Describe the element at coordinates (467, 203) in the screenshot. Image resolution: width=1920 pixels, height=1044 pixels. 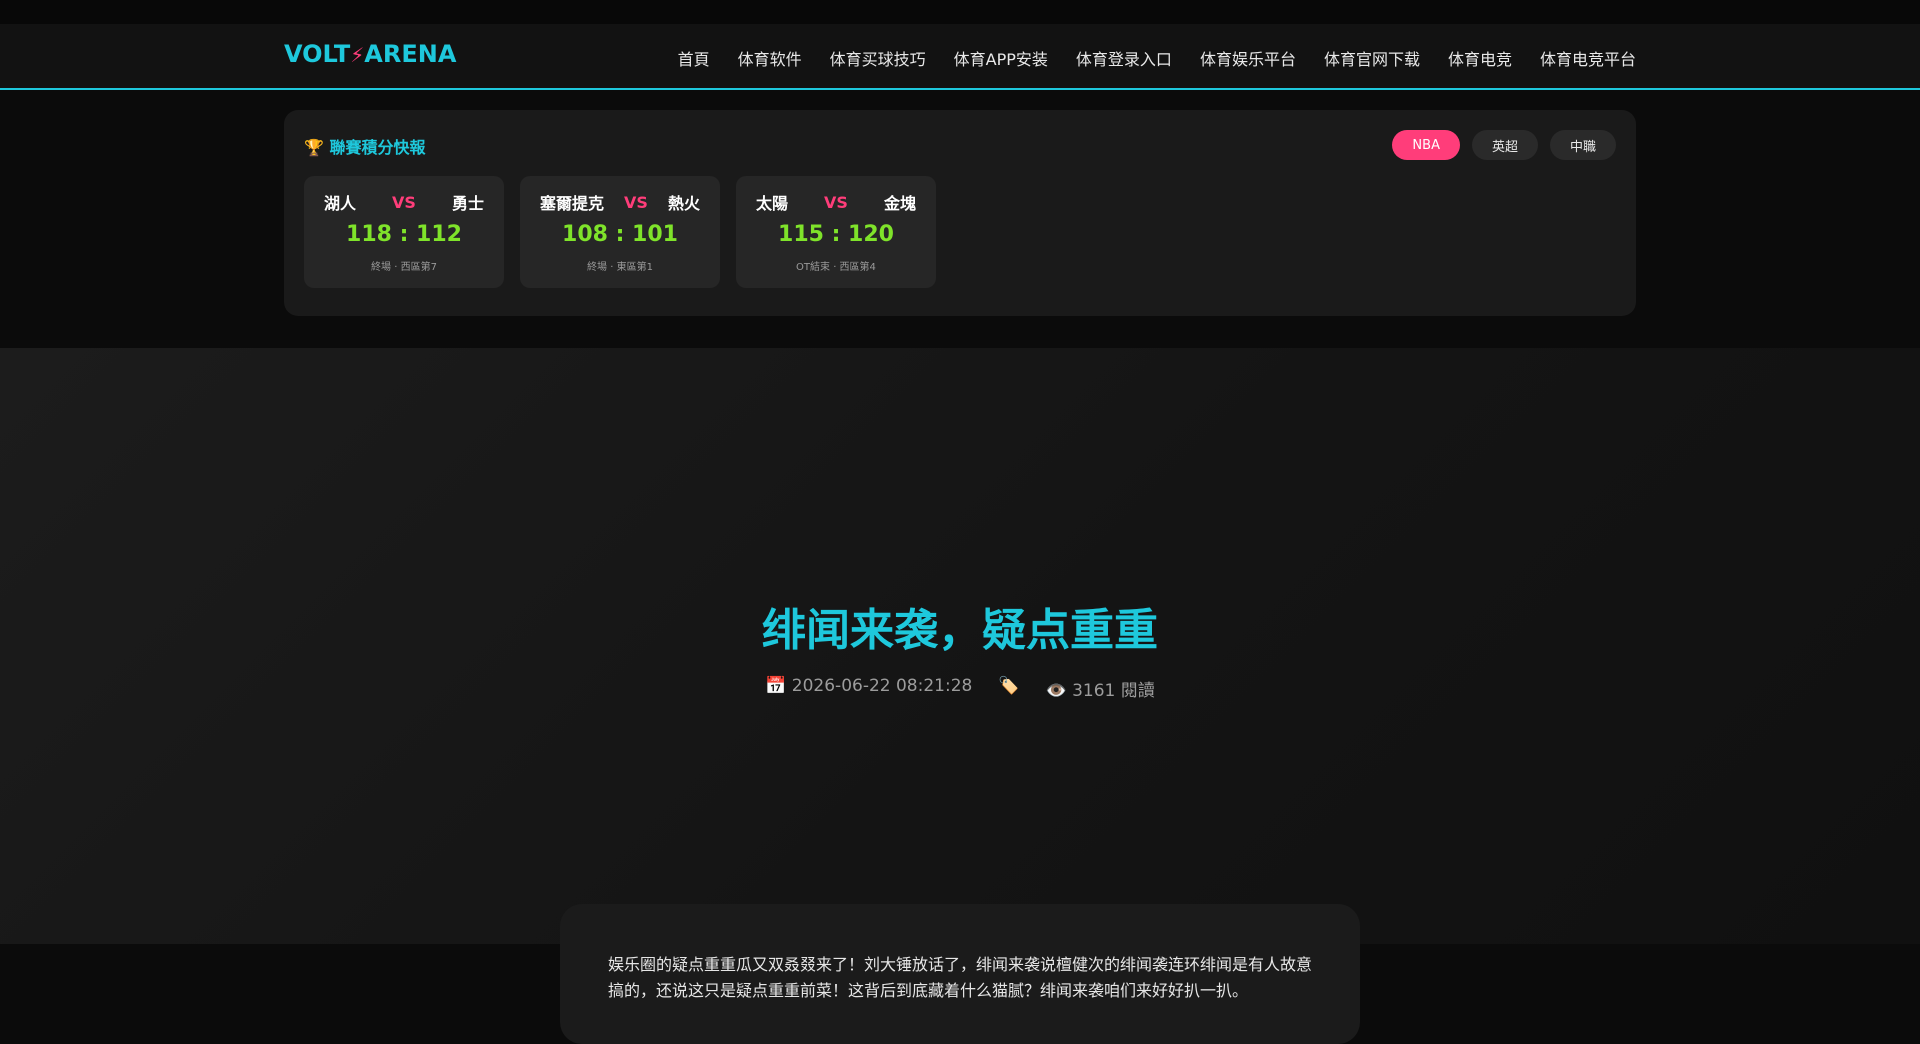
I see `away-team: 勇士` at that location.